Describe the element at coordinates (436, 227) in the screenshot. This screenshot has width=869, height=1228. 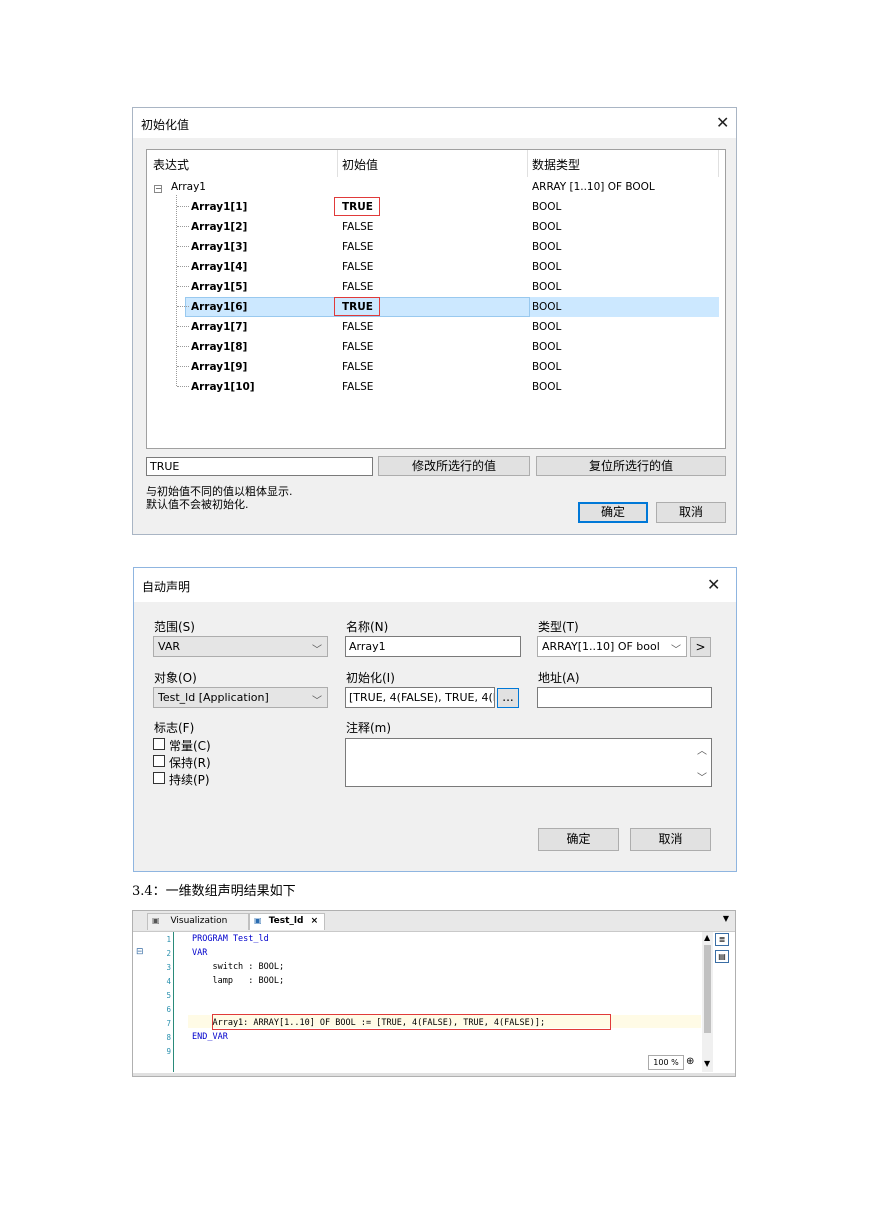
I see `init-value-row: Array1[2] FALSE BOOL` at that location.